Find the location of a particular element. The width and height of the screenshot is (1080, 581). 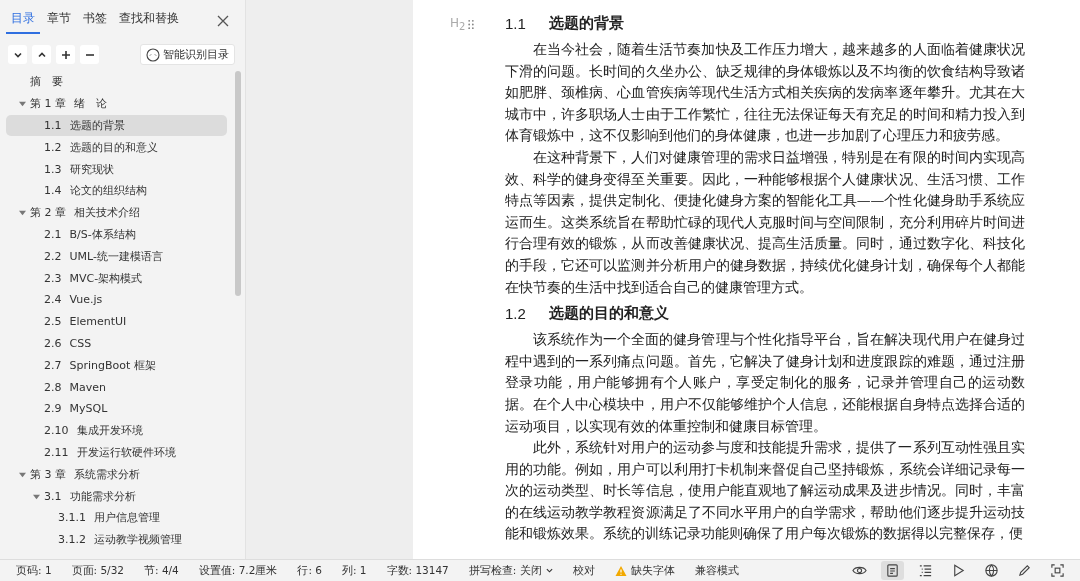

missing-font-button: 缺失字体 is located at coordinates (644, 570).